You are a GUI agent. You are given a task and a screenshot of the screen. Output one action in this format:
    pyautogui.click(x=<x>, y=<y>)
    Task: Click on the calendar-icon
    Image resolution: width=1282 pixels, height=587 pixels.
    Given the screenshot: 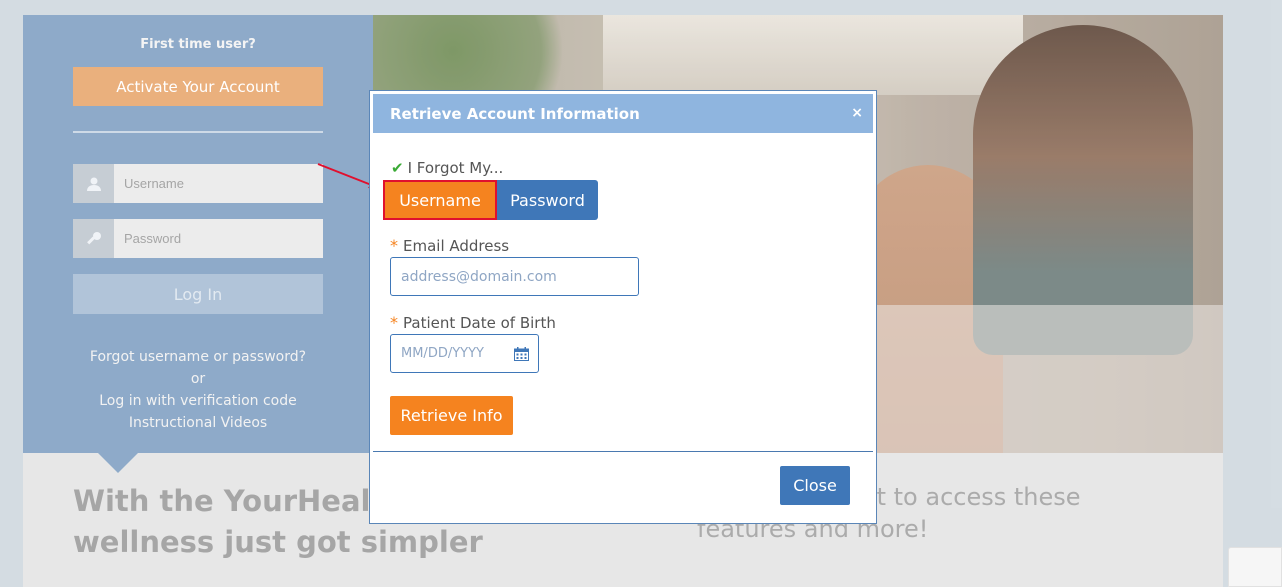 What is the action you would take?
    pyautogui.click(x=521, y=354)
    